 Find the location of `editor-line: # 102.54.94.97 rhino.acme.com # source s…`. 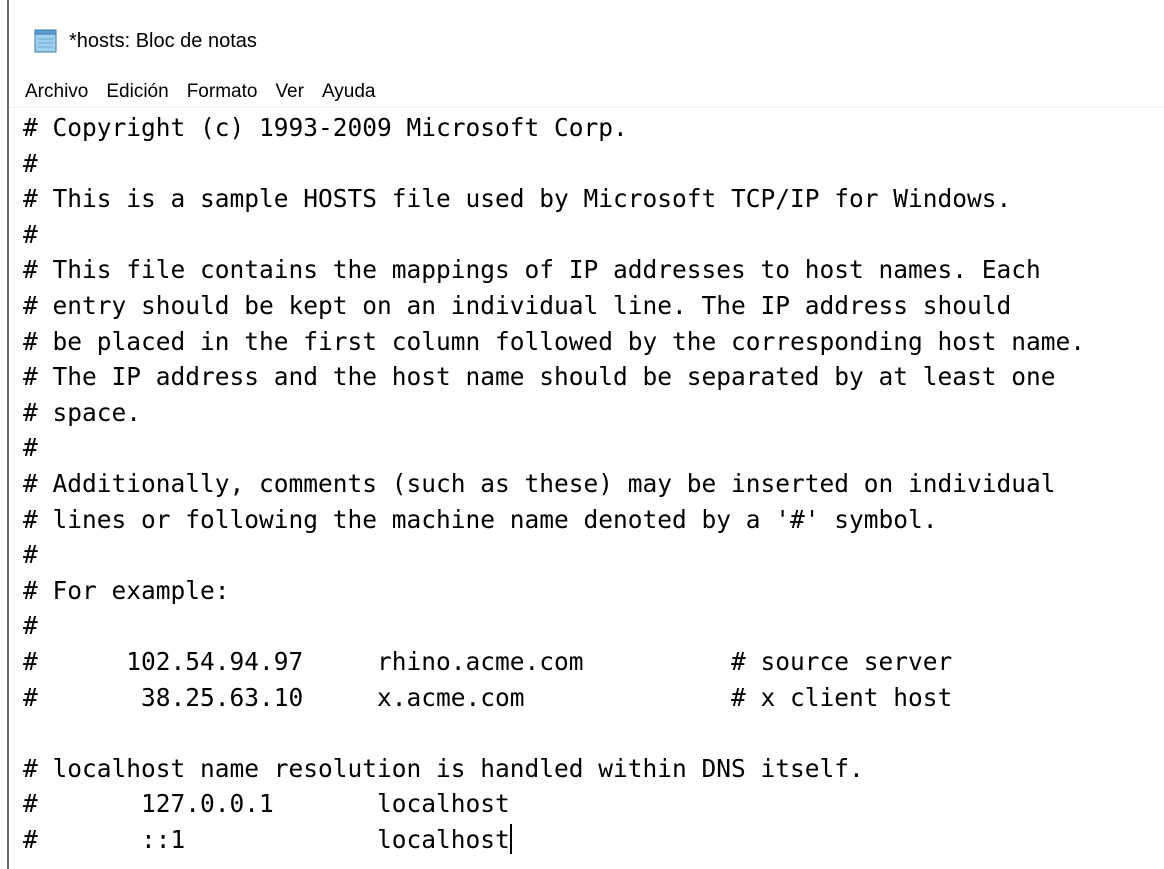

editor-line: # 102.54.94.97 rhino.acme.com # source s… is located at coordinates (593, 662).